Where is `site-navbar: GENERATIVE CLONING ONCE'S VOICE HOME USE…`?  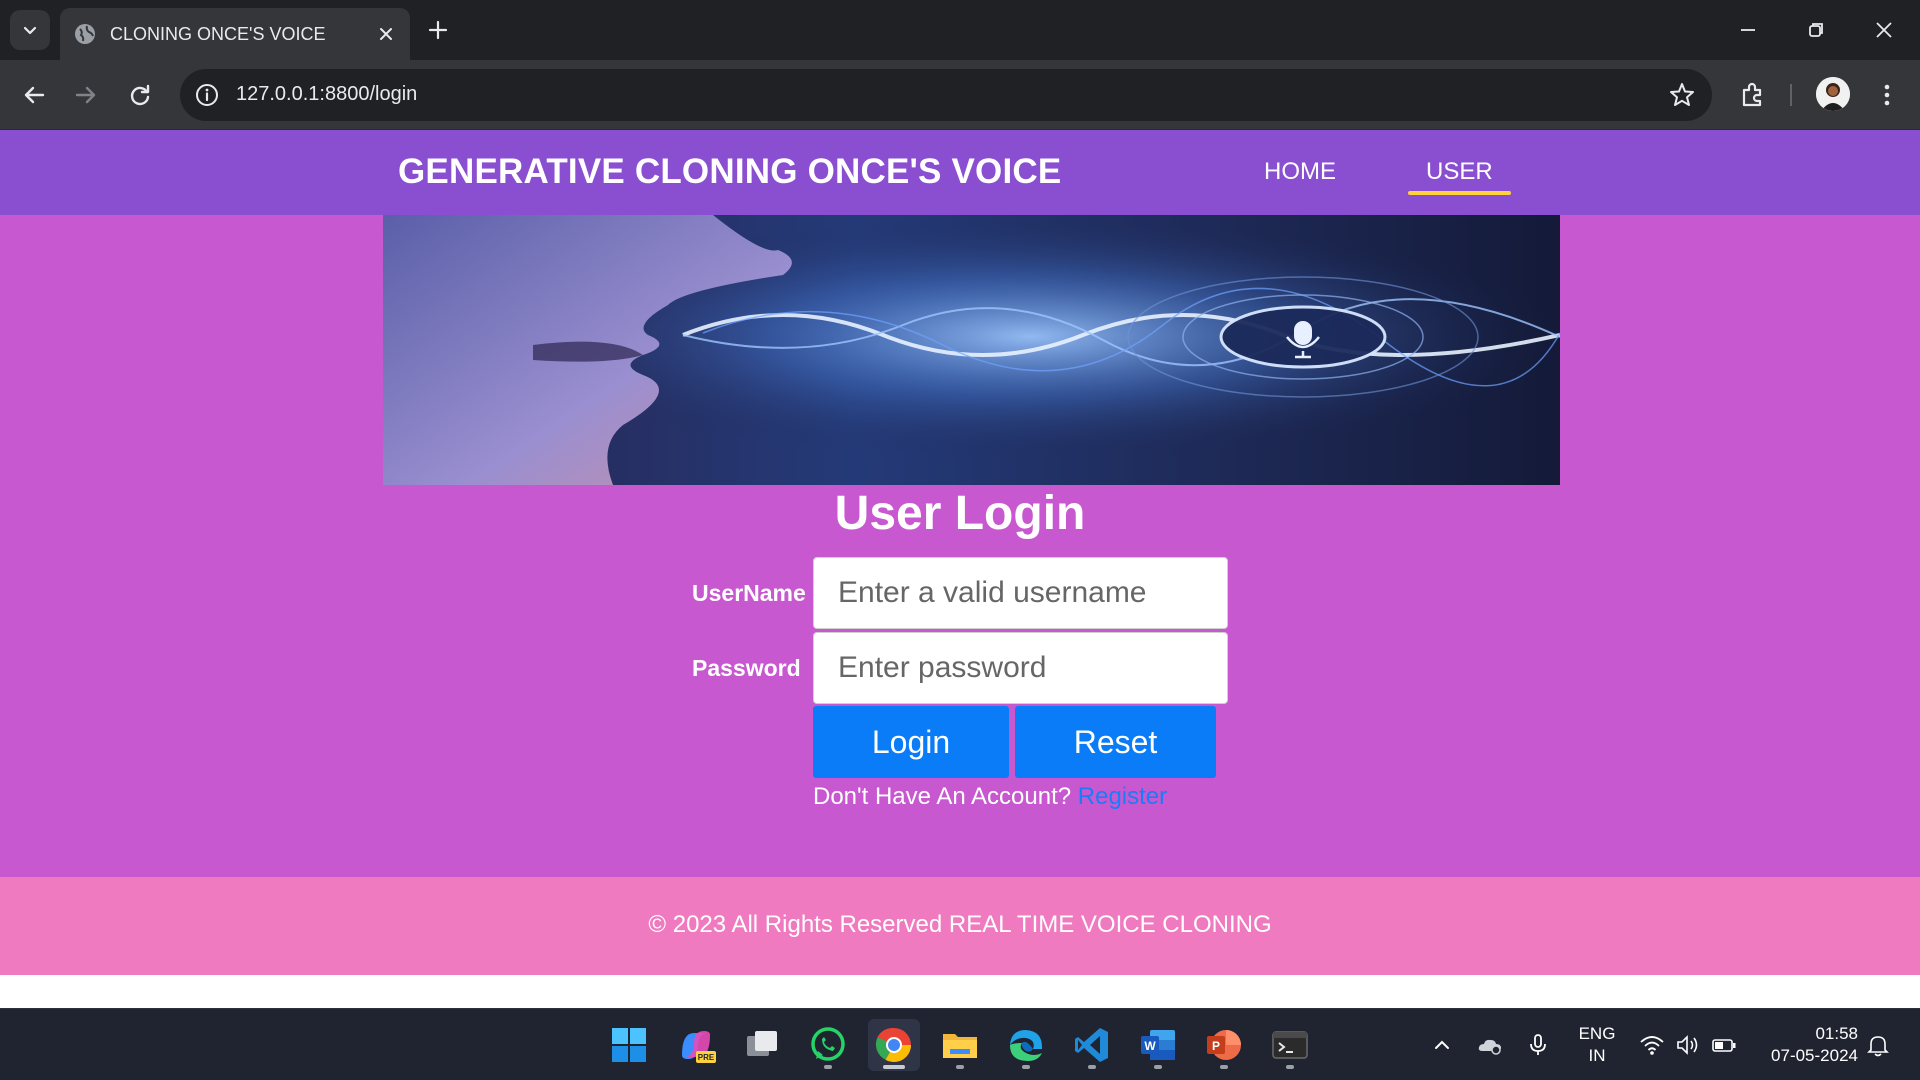 site-navbar: GENERATIVE CLONING ONCE'S VOICE HOME USE… is located at coordinates (960, 172).